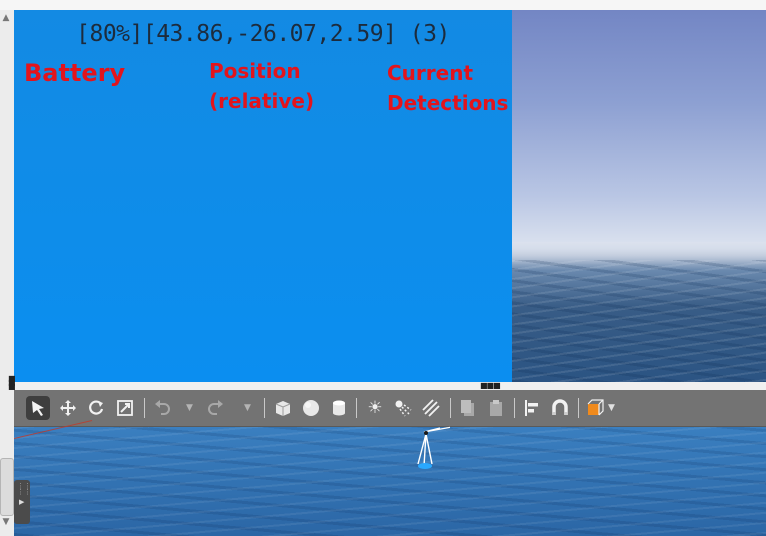  I want to click on undo-icon, so click(162, 408).